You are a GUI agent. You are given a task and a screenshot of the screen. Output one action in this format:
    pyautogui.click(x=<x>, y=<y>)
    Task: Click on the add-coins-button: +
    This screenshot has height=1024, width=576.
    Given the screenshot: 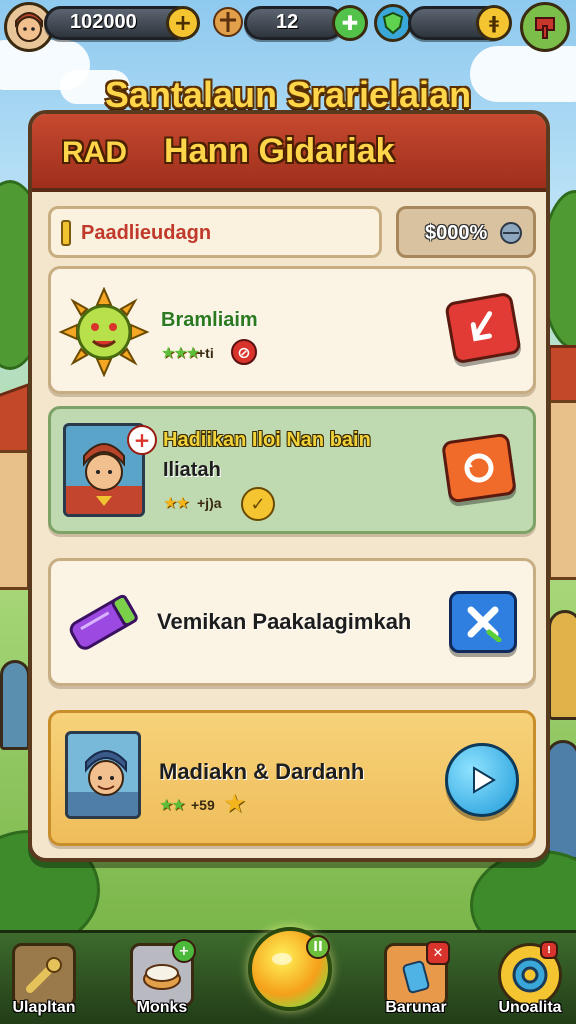 What is the action you would take?
    pyautogui.click(x=183, y=23)
    